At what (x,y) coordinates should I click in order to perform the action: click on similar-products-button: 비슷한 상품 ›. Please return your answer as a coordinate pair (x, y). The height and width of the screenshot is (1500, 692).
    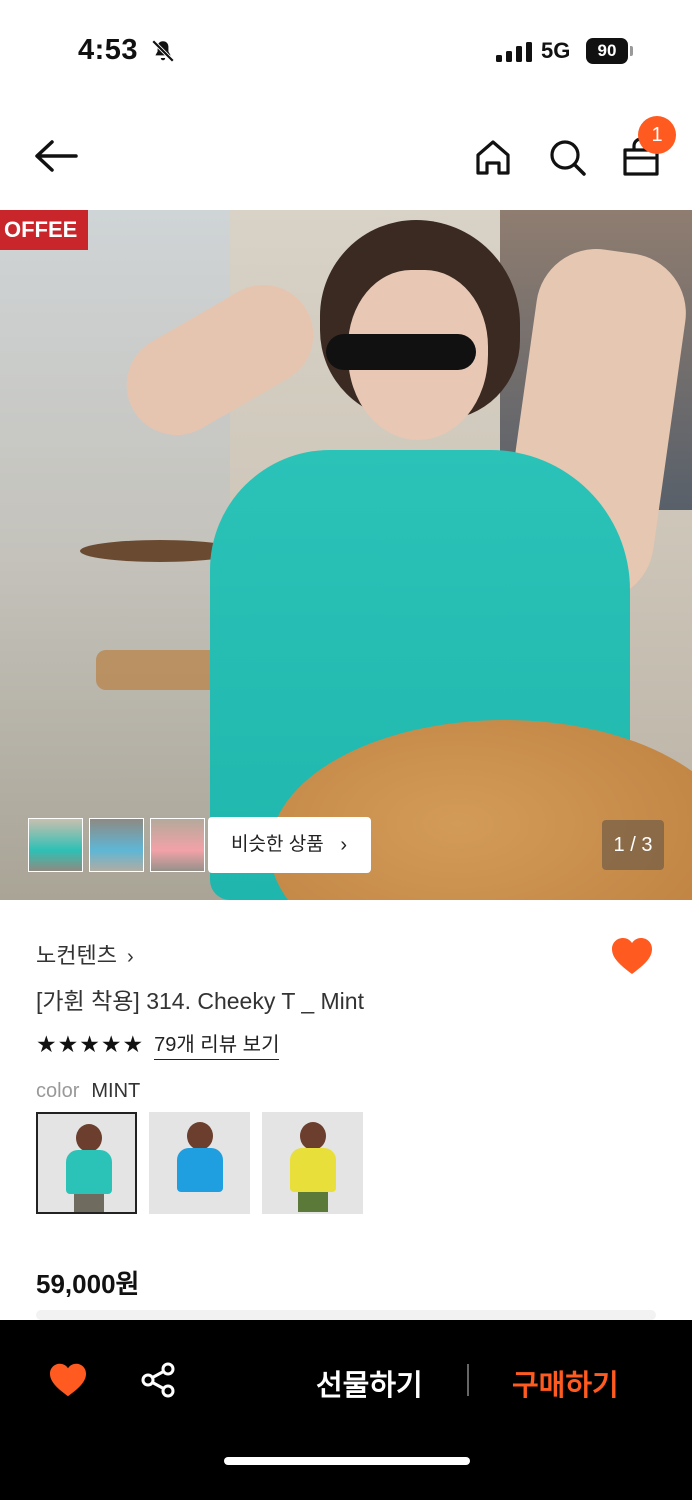
    Looking at the image, I should click on (289, 845).